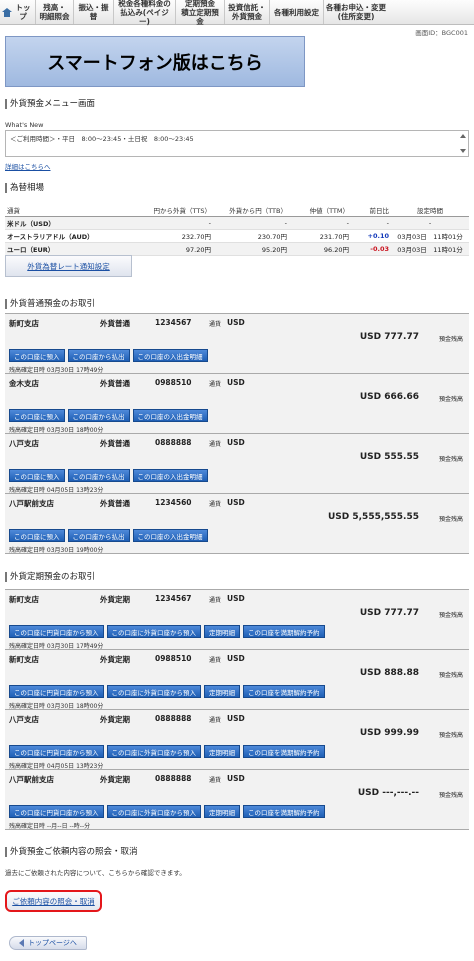 The image size is (474, 961). I want to click on scroll-down-icon, so click(463, 151).